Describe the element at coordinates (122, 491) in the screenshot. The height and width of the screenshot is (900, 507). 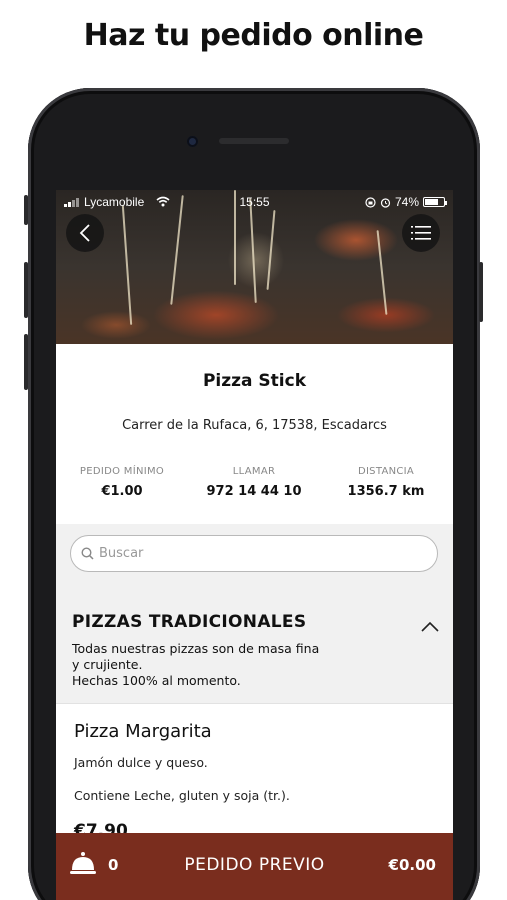
I see `stat-value: €1.00` at that location.